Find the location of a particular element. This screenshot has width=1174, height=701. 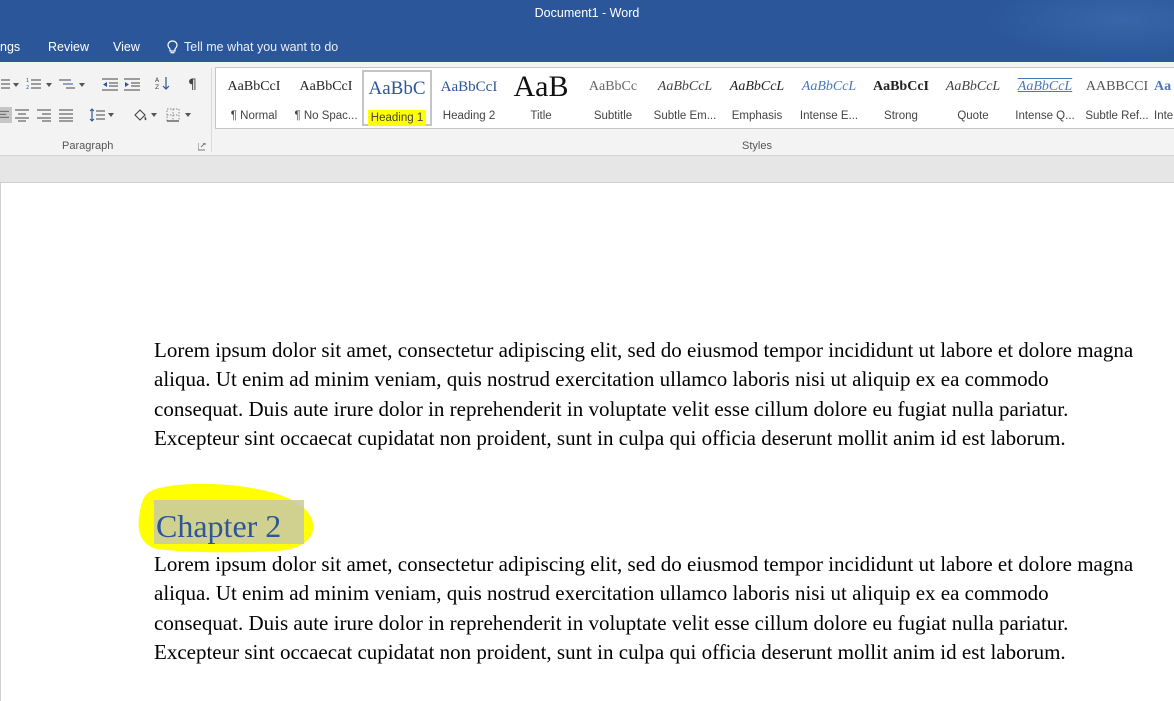

style-preview: Aa is located at coordinates (1163, 86).